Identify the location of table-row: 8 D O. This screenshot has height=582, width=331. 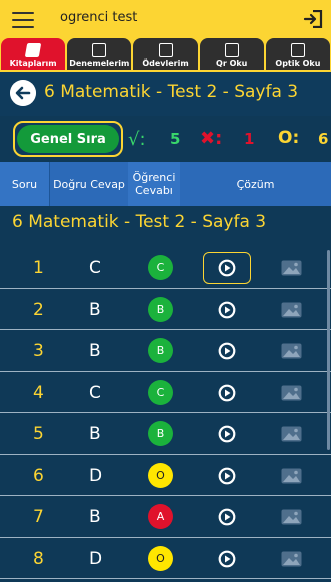
(165, 558).